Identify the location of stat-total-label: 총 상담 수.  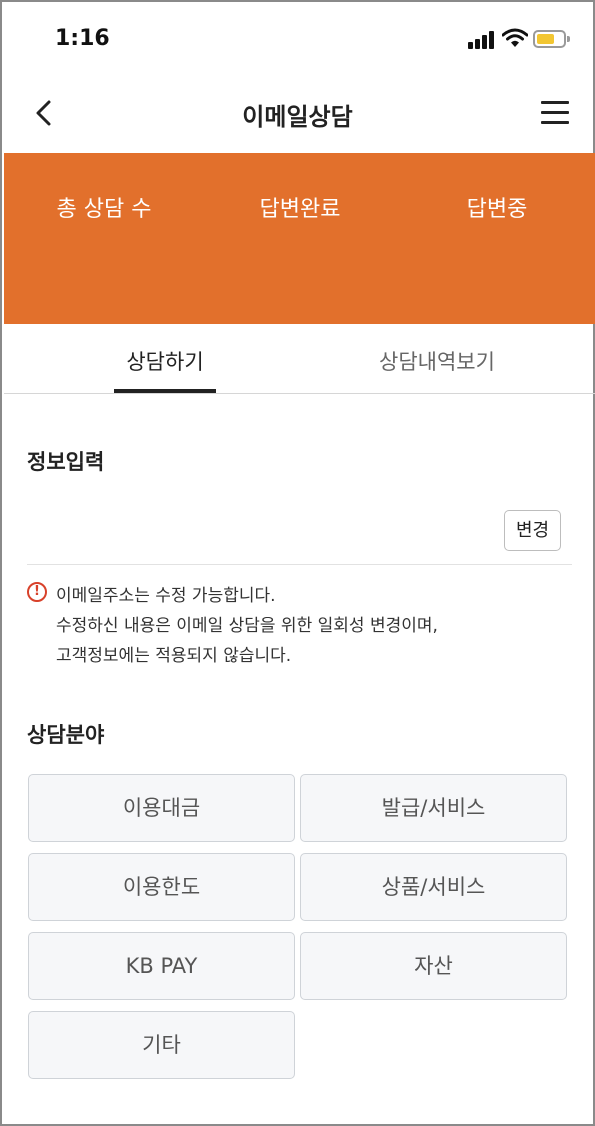
(104, 209).